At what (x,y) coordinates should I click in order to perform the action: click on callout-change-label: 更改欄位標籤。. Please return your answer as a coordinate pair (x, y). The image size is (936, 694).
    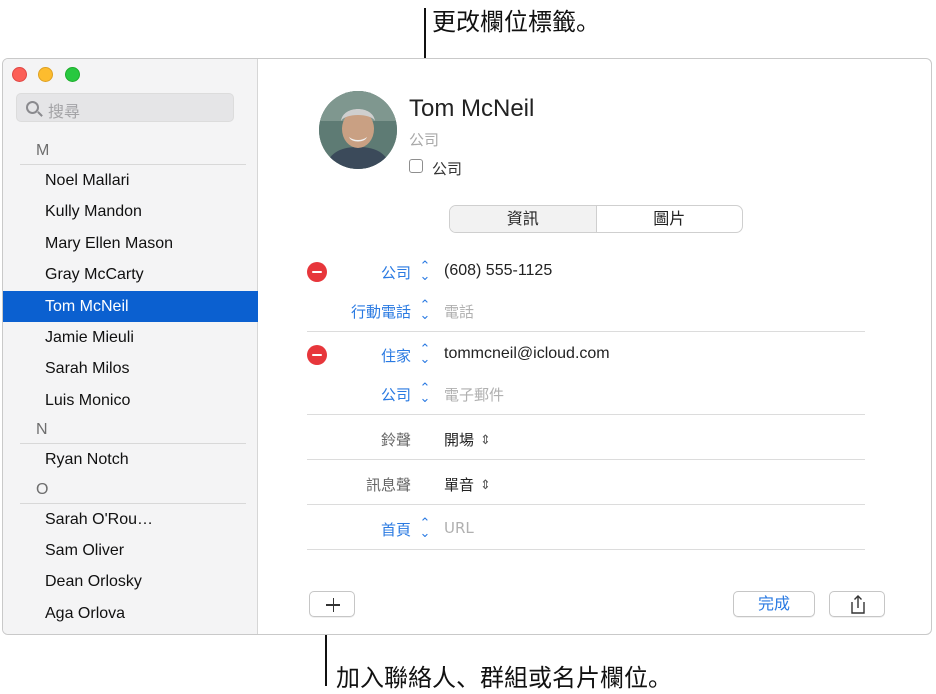
    Looking at the image, I should click on (516, 22).